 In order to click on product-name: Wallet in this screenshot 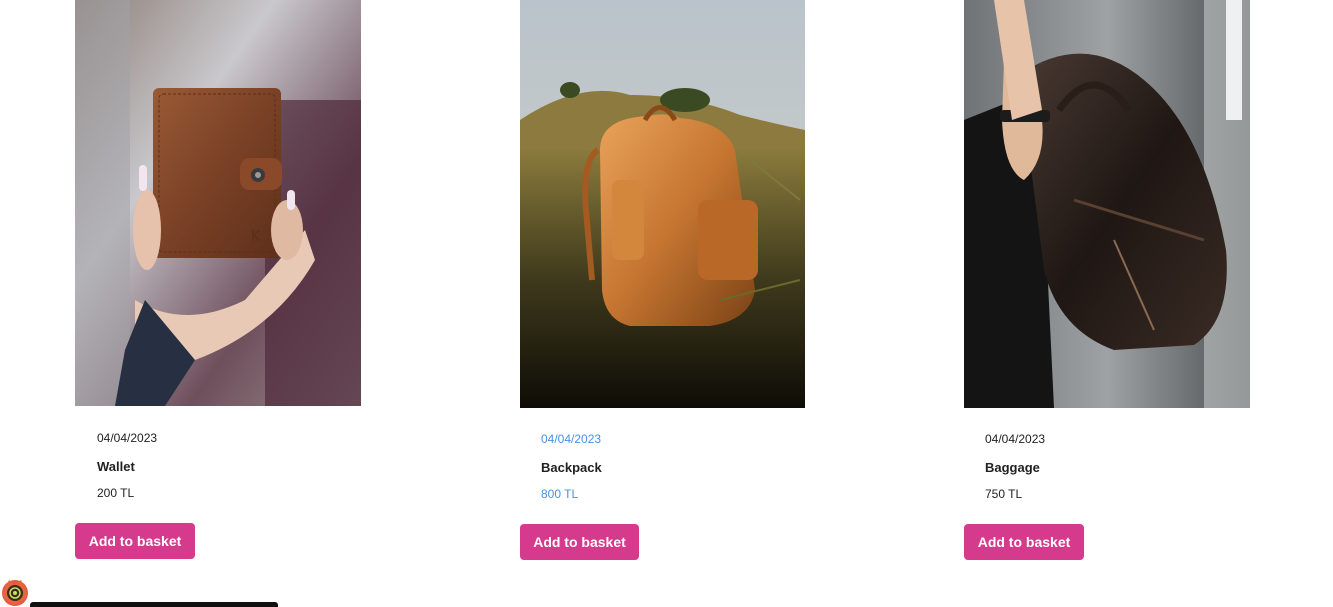, I will do `click(116, 466)`.